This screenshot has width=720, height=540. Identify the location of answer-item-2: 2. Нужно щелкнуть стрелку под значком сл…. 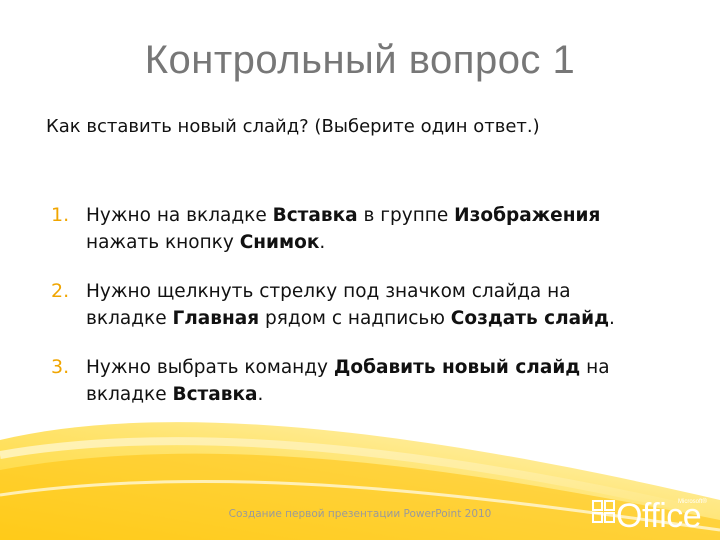
(366, 305).